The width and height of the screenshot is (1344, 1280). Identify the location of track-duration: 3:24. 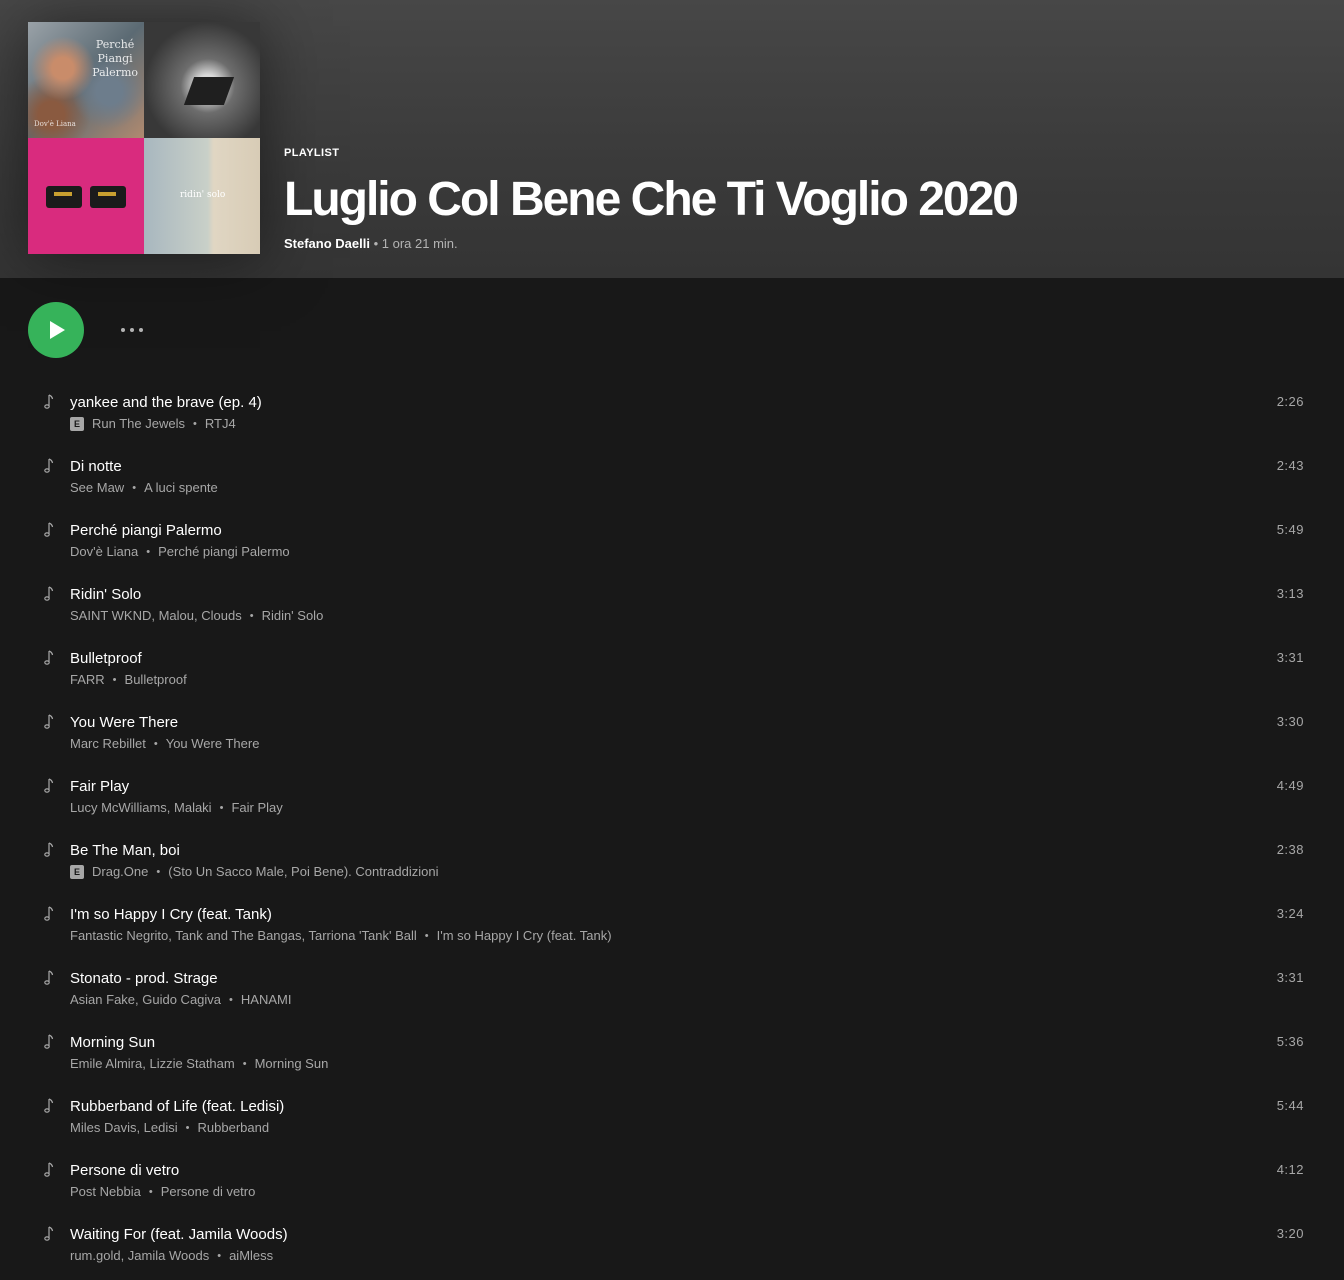
(1290, 913).